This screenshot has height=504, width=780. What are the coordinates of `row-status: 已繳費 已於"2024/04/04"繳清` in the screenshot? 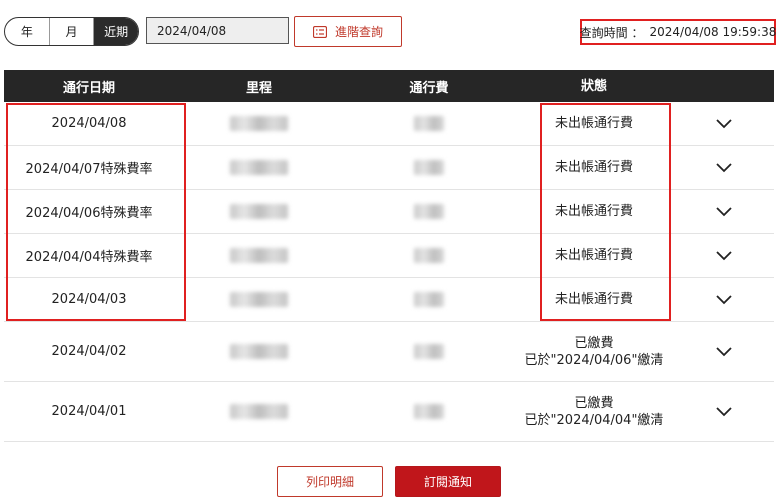 It's located at (594, 411).